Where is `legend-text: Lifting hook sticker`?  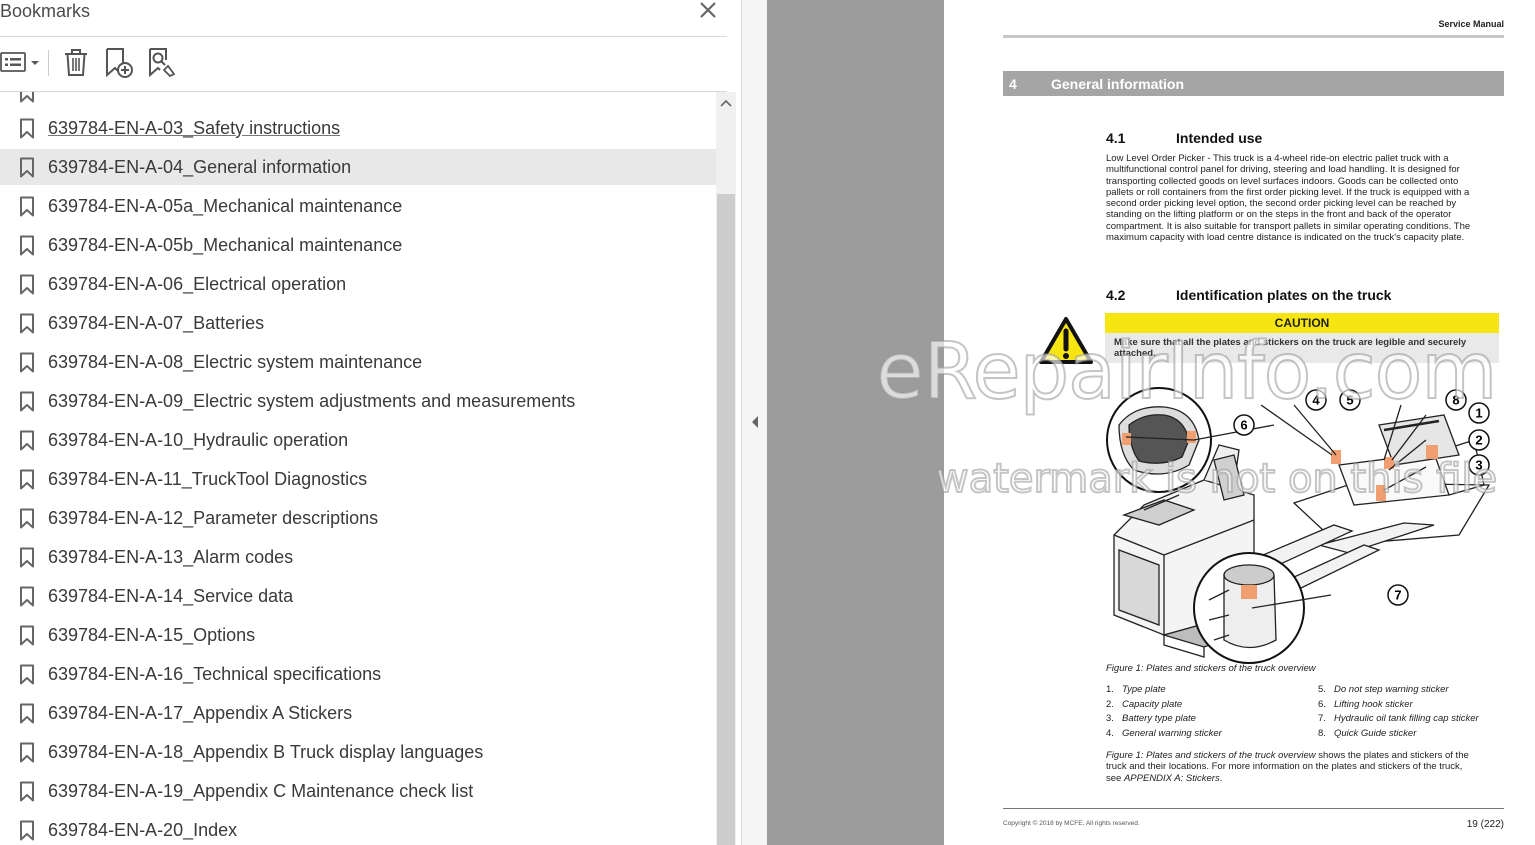
legend-text: Lifting hook sticker is located at coordinates (1373, 704).